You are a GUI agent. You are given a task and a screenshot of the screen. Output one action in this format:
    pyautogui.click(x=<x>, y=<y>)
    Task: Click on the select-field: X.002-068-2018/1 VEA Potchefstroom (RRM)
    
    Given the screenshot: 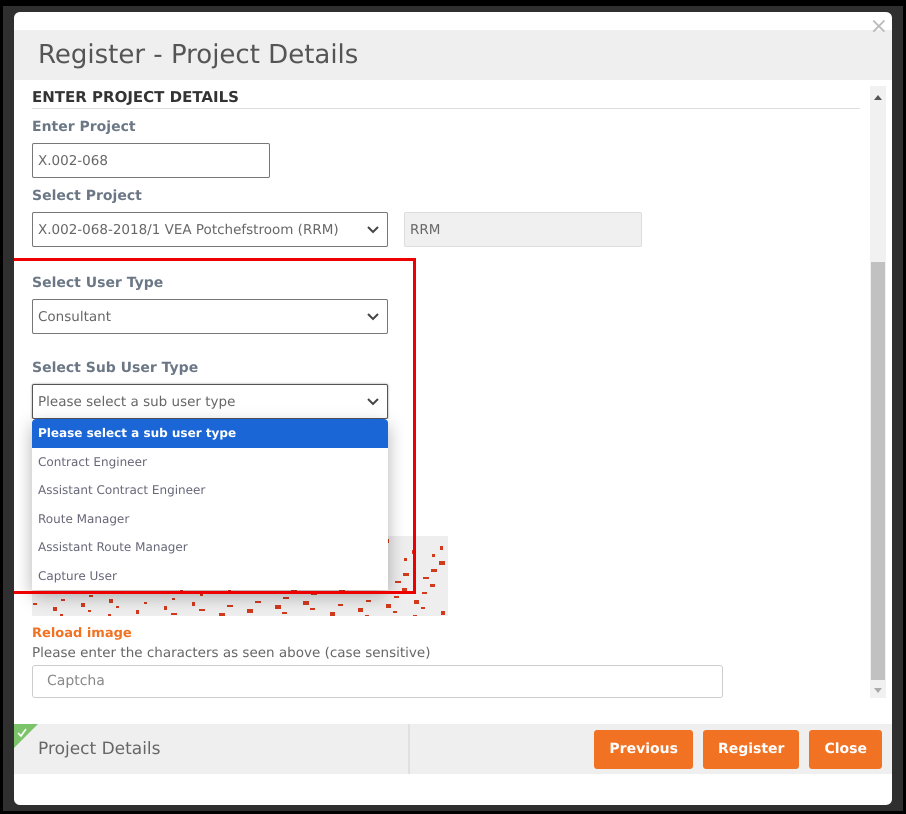 What is the action you would take?
    pyautogui.click(x=210, y=229)
    